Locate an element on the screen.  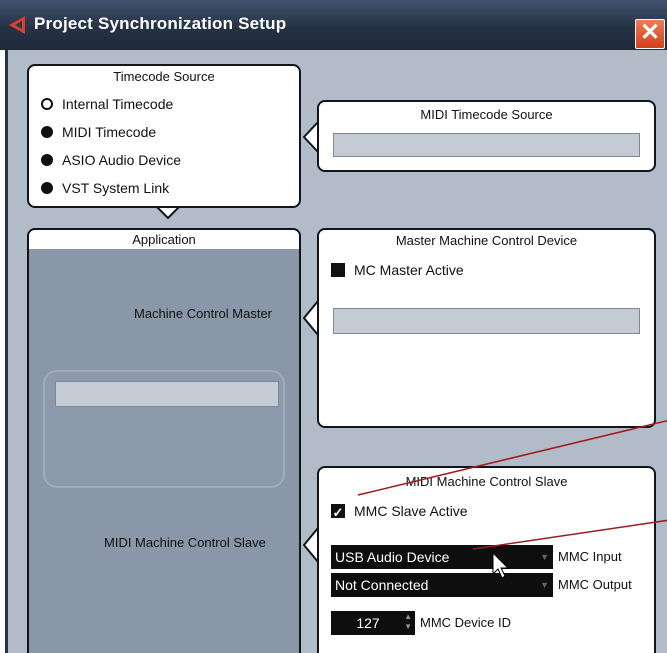
mmc-device-id-label: MMC Device ID is located at coordinates (466, 622).